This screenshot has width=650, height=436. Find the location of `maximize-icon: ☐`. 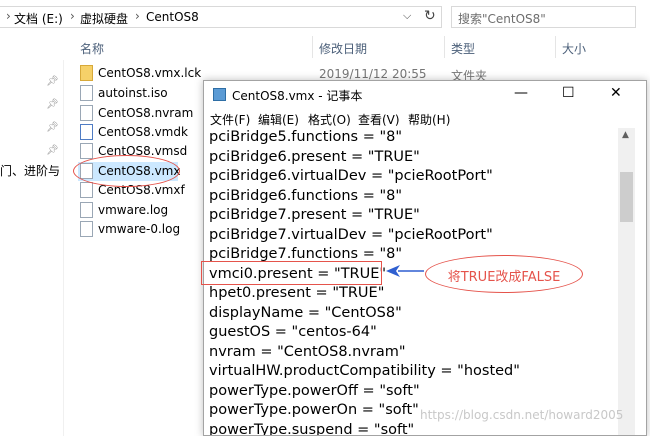

maximize-icon: ☐ is located at coordinates (568, 93).